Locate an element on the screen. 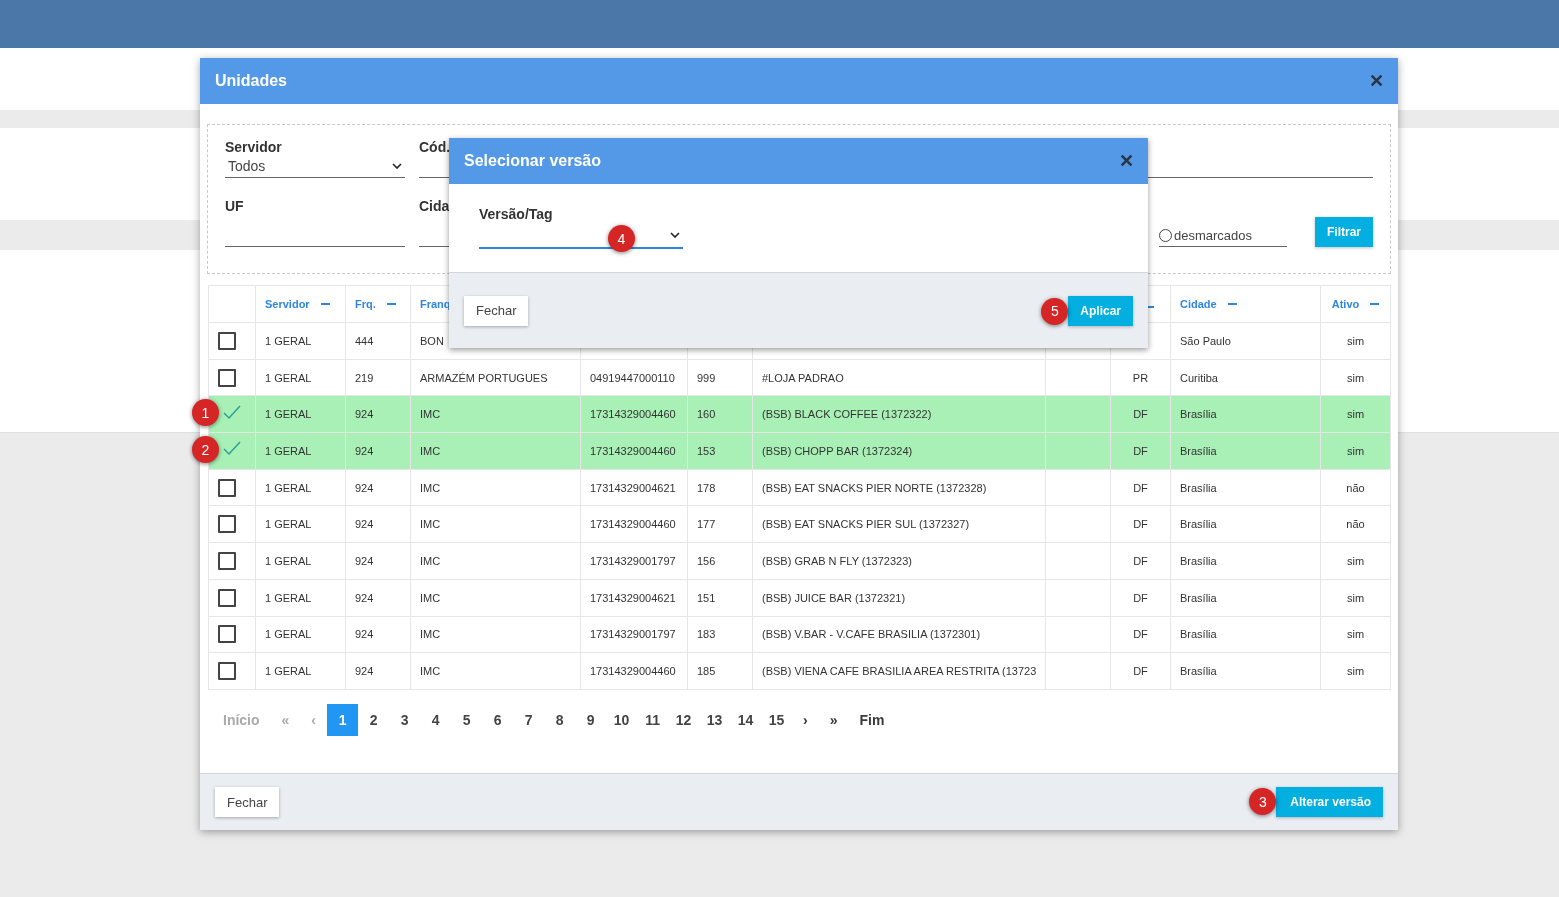 The width and height of the screenshot is (1559, 897). table-cell: (BSB) BLACK COFFEE (1372322) is located at coordinates (847, 414).